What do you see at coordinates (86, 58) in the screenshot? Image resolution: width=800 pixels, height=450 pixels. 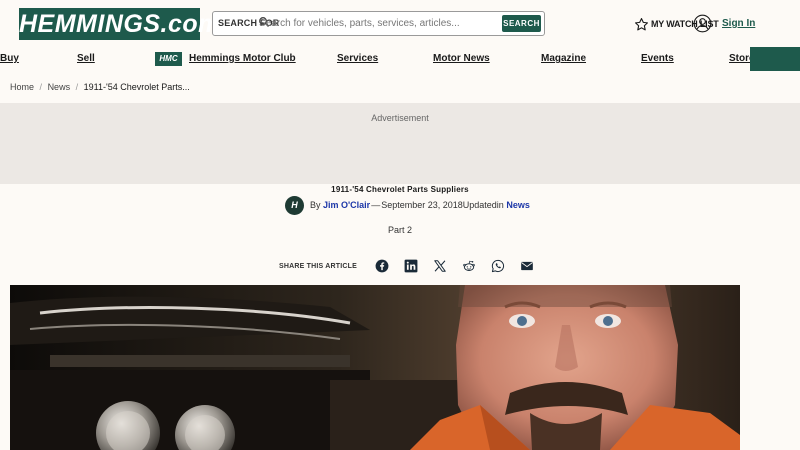 I see `nav-item-sell: Sell` at bounding box center [86, 58].